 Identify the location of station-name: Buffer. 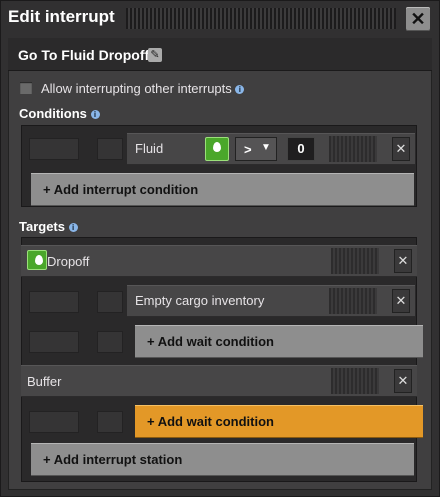
(44, 381).